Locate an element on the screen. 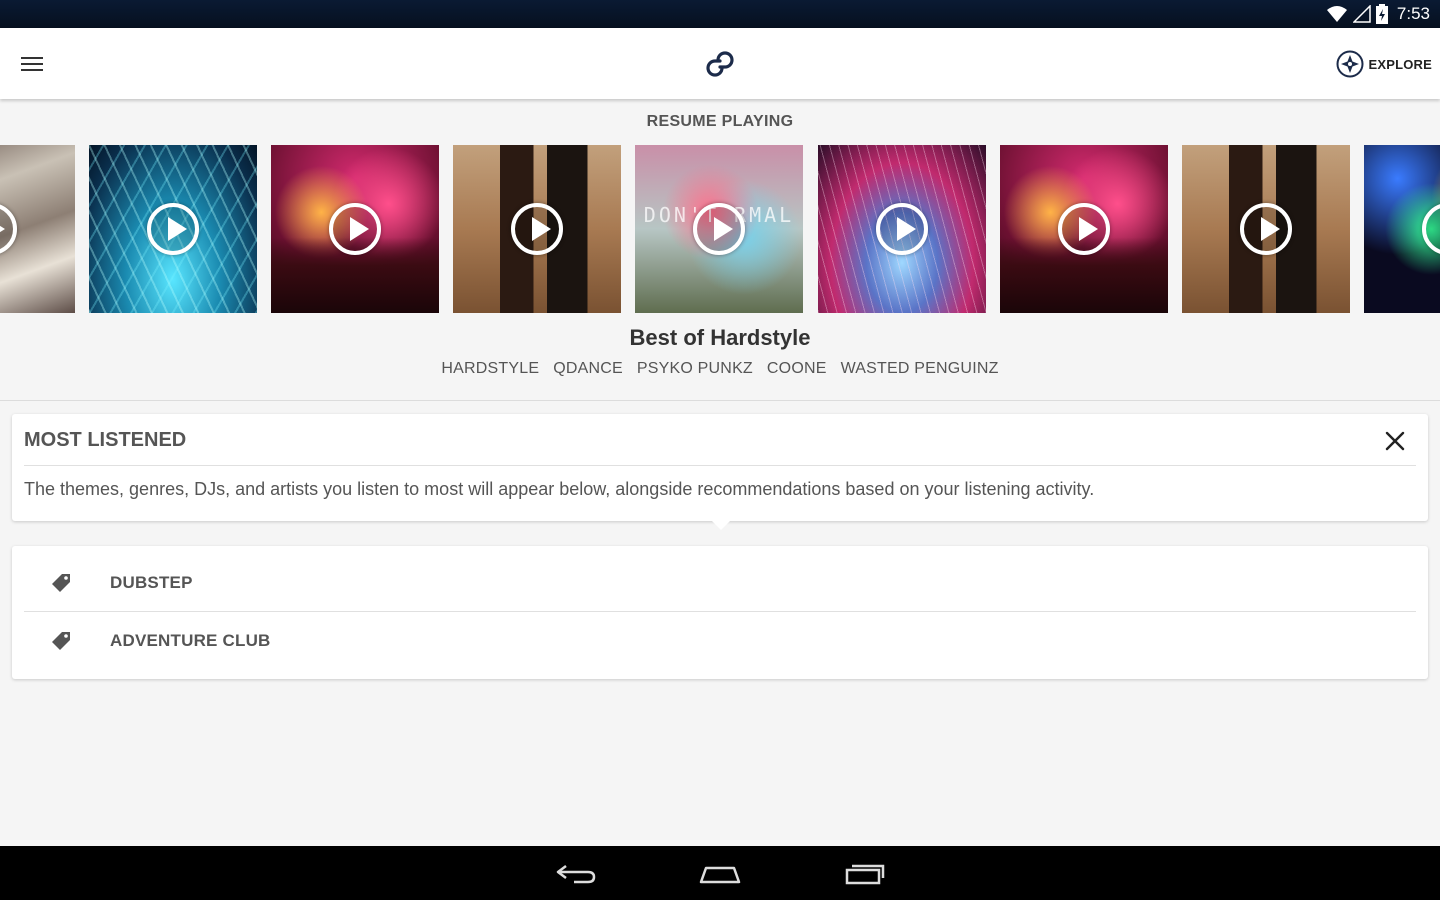 The height and width of the screenshot is (900, 1440). tag-link: WASTED PENGUINZ is located at coordinates (920, 369).